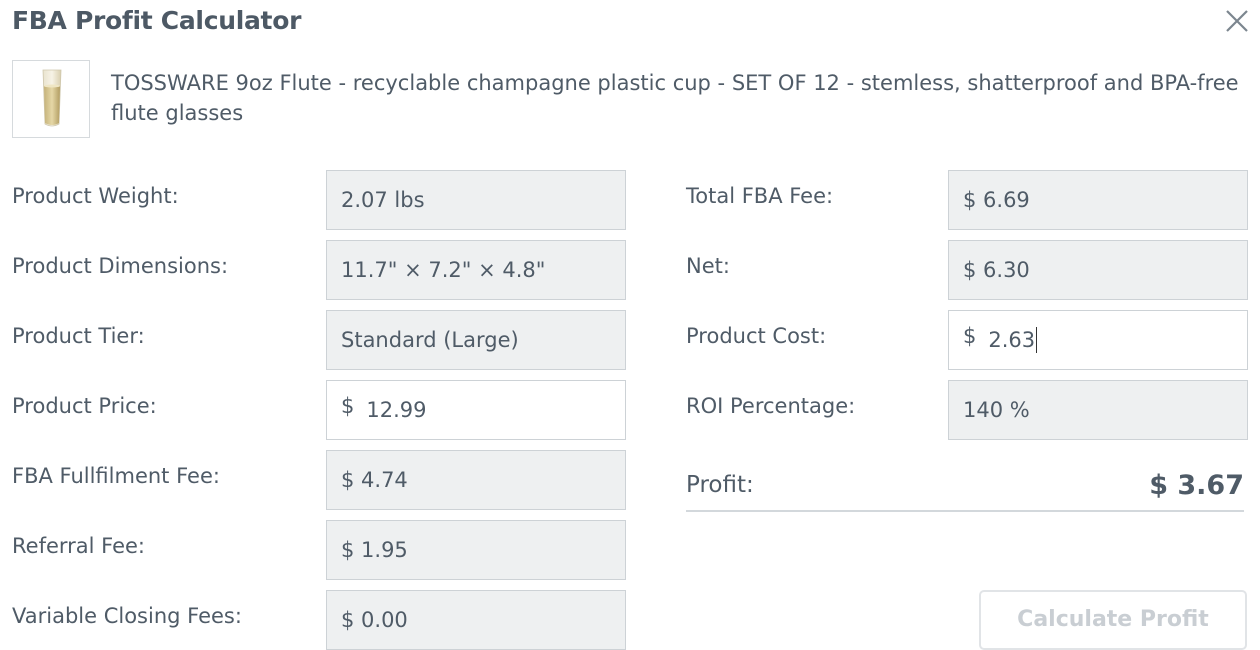 This screenshot has width=1260, height=650. Describe the element at coordinates (374, 550) in the screenshot. I see `referral-fee-value: $ 1.95` at that location.